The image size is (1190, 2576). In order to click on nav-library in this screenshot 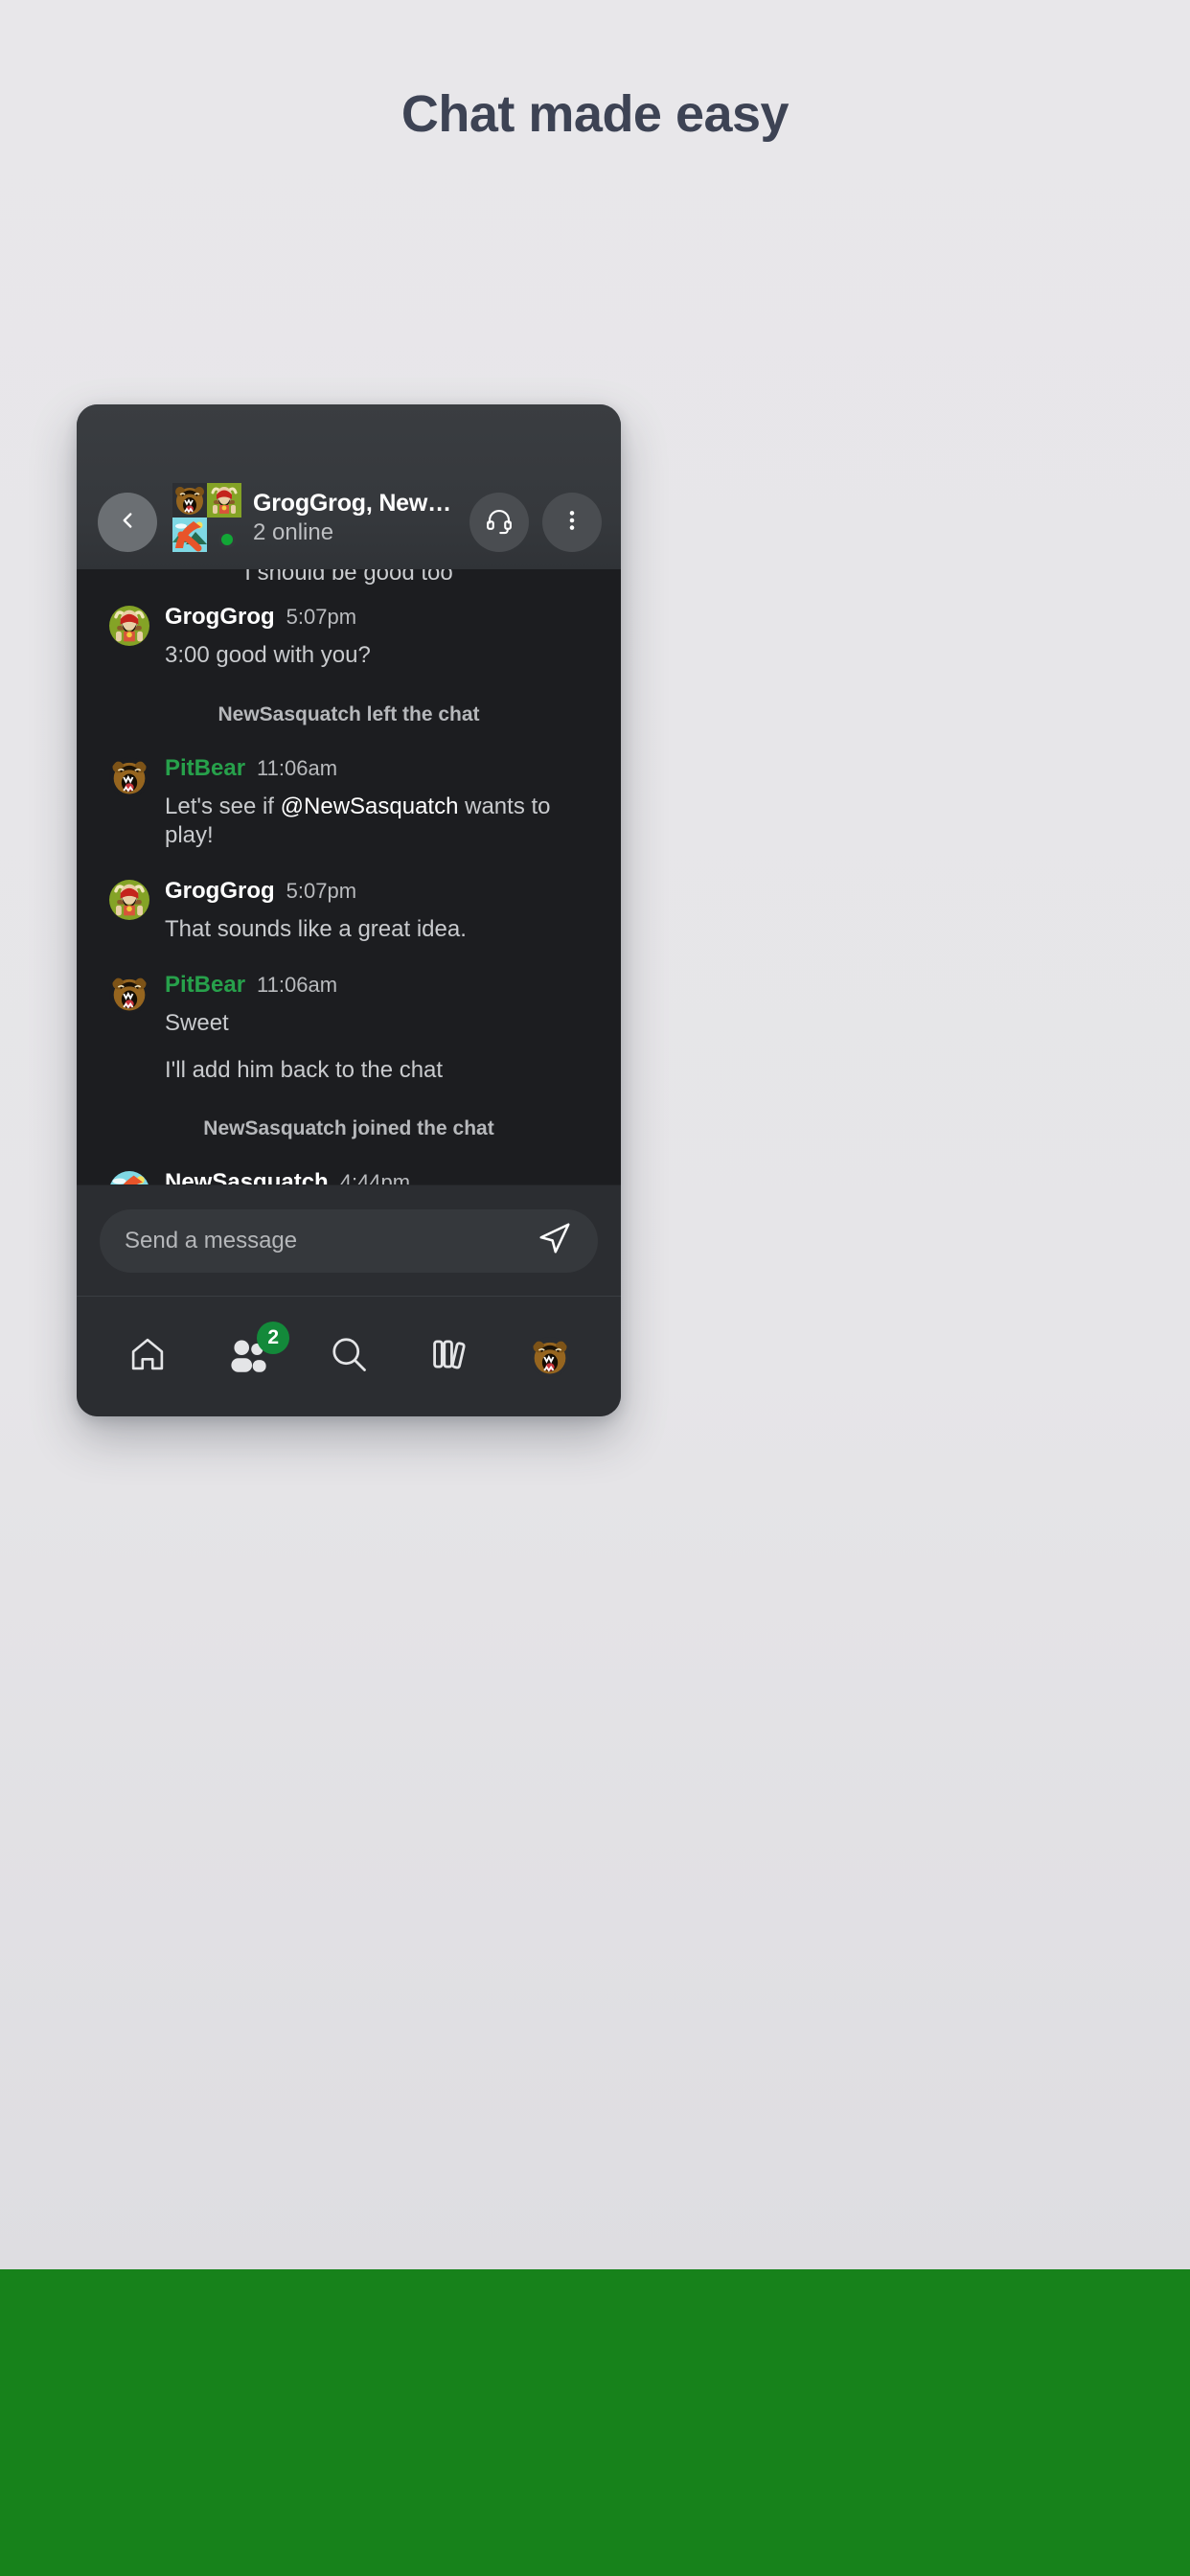, I will do `click(450, 1357)`.